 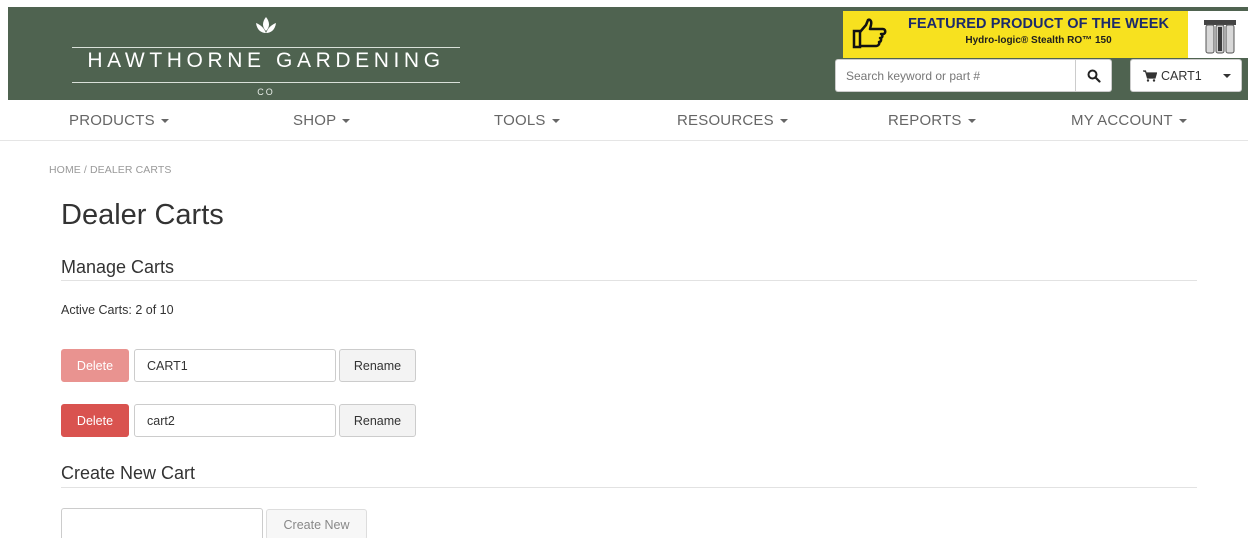 I want to click on cart-dropdown-label: CART1, so click(x=1181, y=75).